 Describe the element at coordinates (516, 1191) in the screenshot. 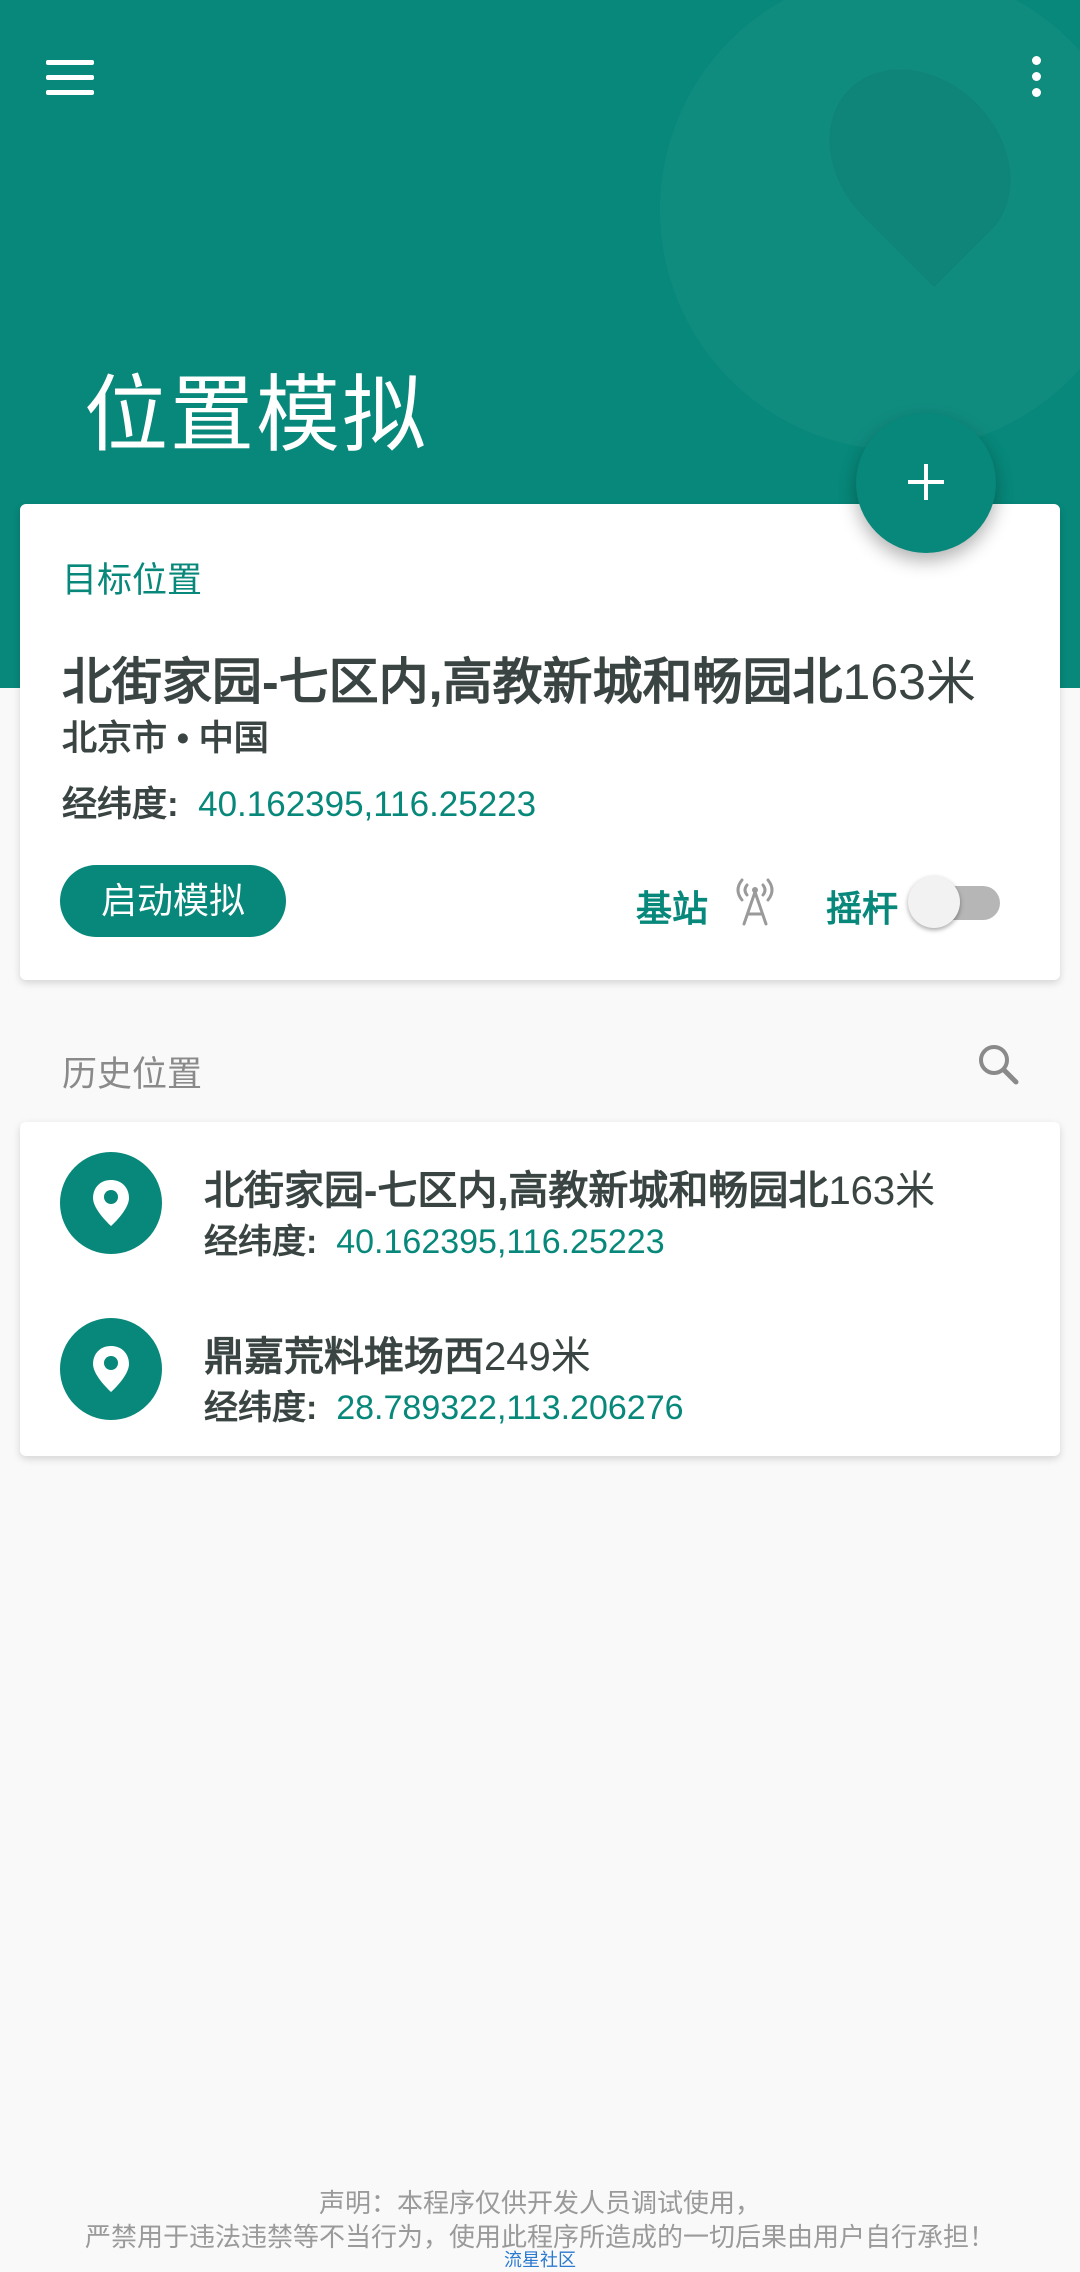

I see `history-item-title: 北街家园-七区内,高教新城和畅园北` at that location.